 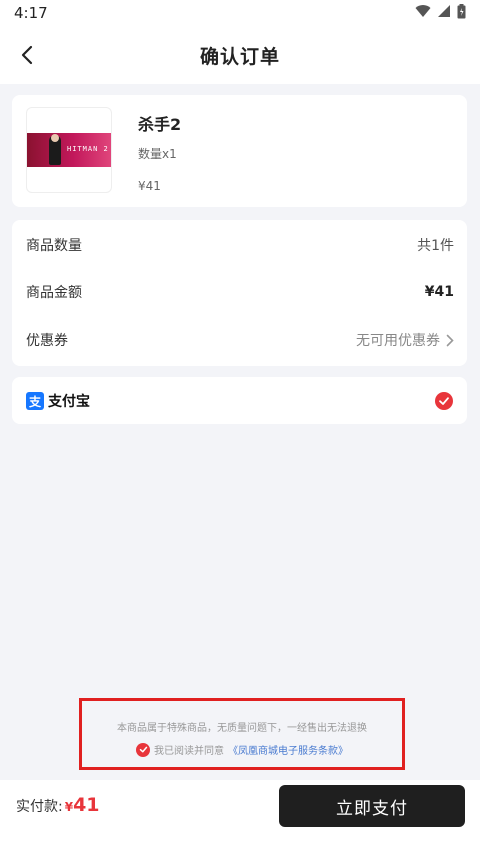 What do you see at coordinates (88, 149) in the screenshot?
I see `cover-logo-text: HITMAN 2` at bounding box center [88, 149].